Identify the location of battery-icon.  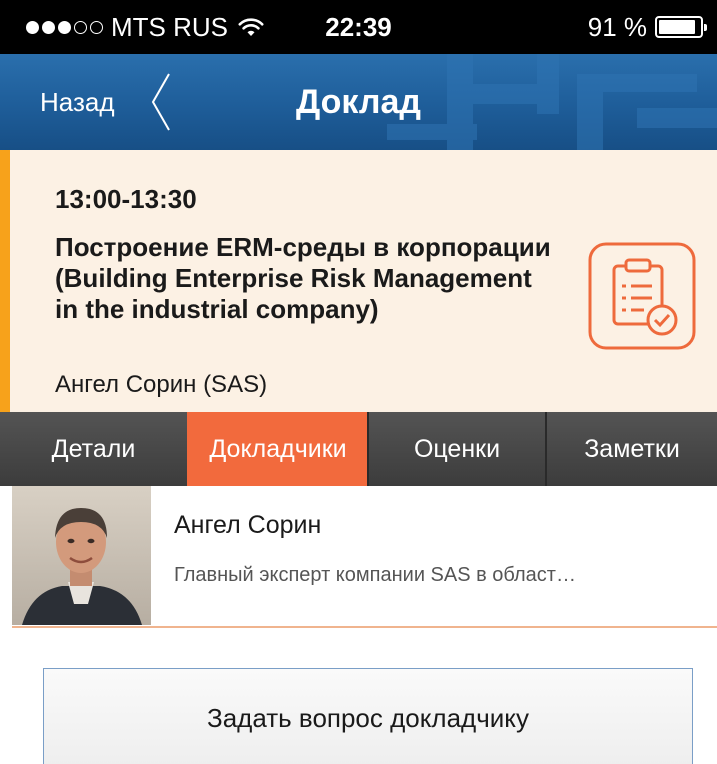
(681, 27).